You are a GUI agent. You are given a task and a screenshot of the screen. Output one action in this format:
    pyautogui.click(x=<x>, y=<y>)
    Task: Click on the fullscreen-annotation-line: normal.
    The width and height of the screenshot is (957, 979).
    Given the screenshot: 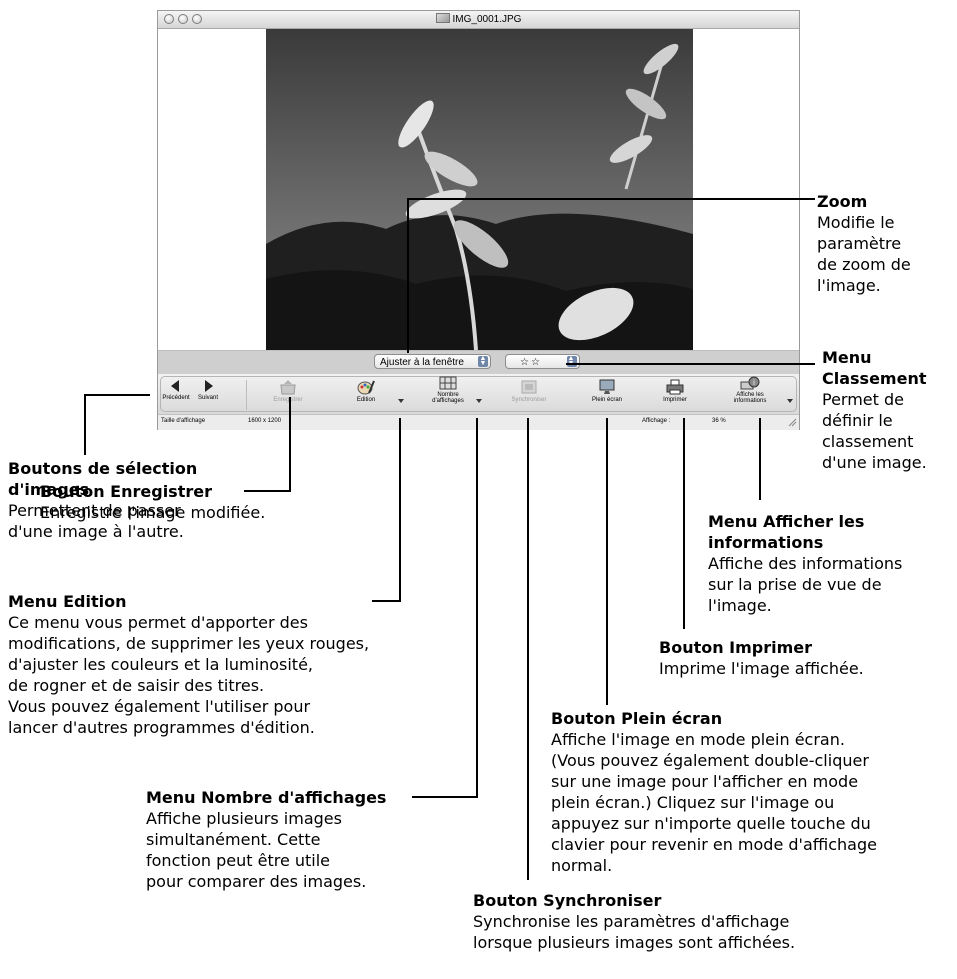 What is the action you would take?
    pyautogui.click(x=582, y=865)
    